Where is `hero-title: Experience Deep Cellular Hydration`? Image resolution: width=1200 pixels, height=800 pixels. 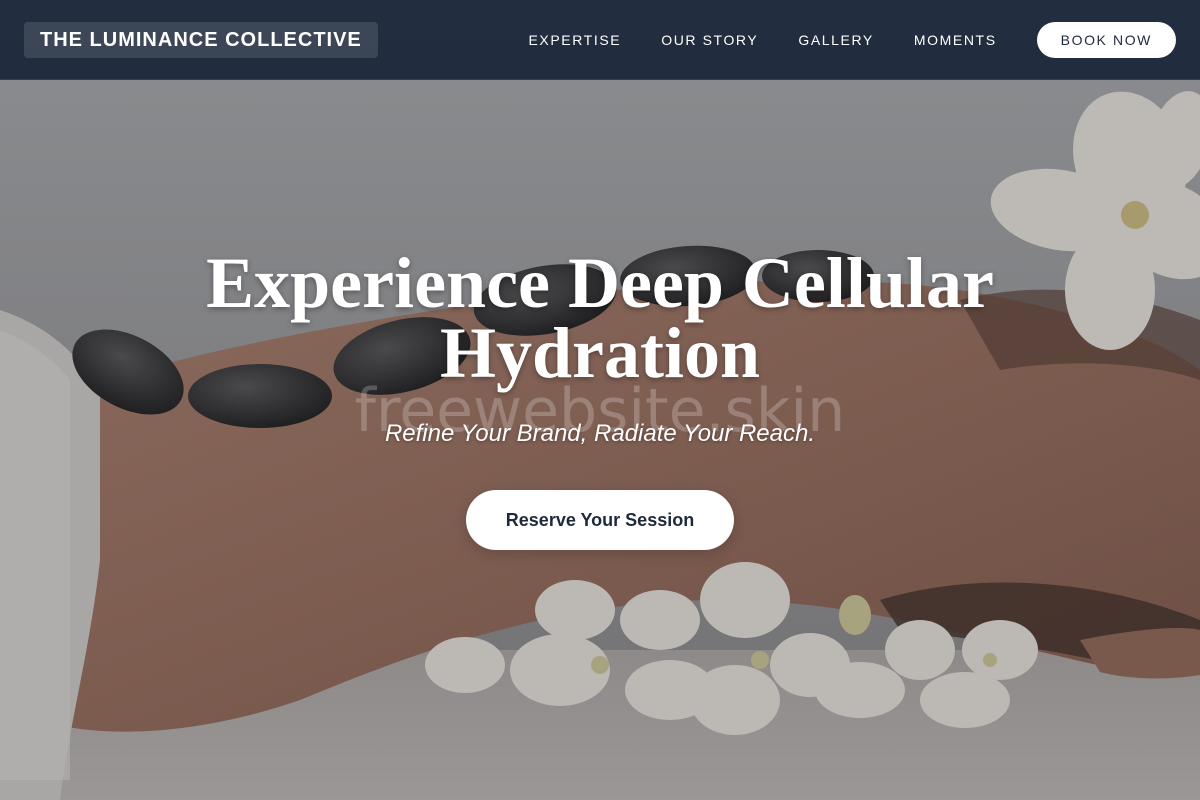
hero-title: Experience Deep Cellular Hydration is located at coordinates (600, 318).